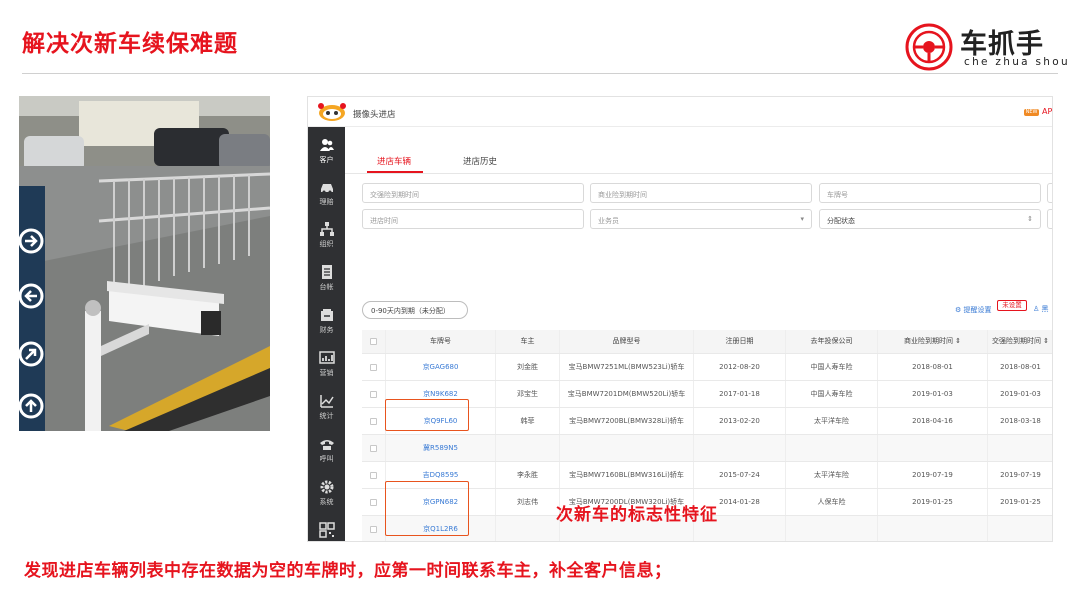 The image size is (1080, 608). I want to click on brand-logo: 车抓手 che zhua shou, so click(985, 45).